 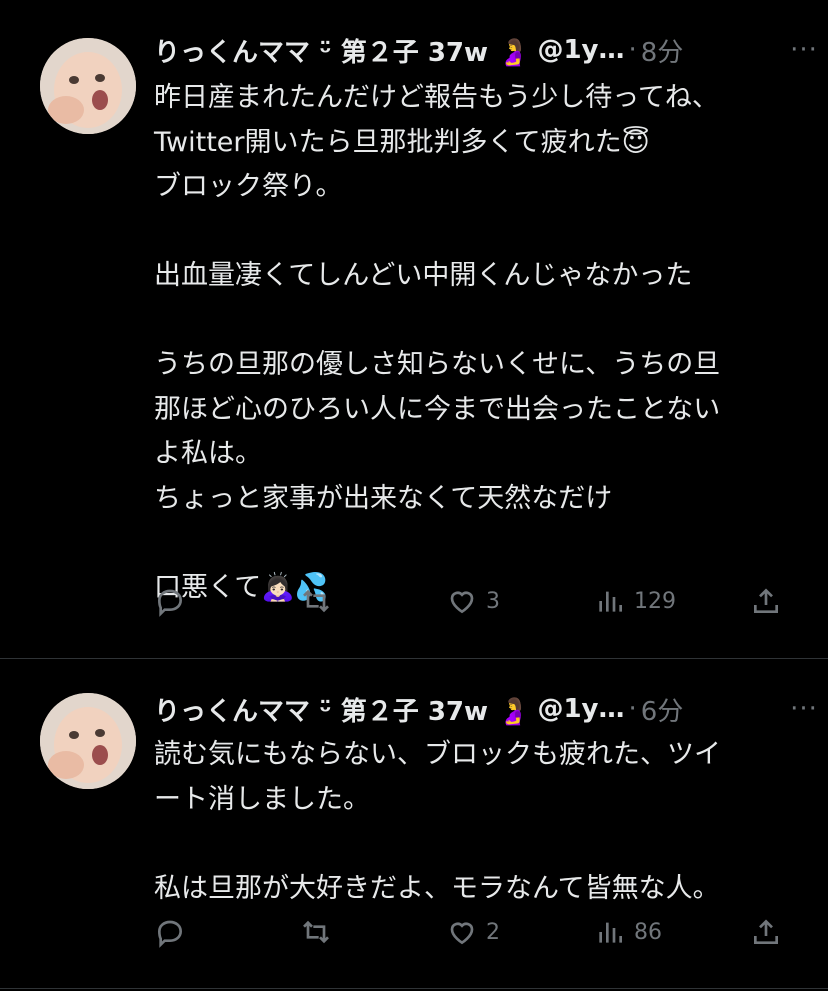 What do you see at coordinates (248, 186) in the screenshot?
I see `text-line: ブロック祭り。` at bounding box center [248, 186].